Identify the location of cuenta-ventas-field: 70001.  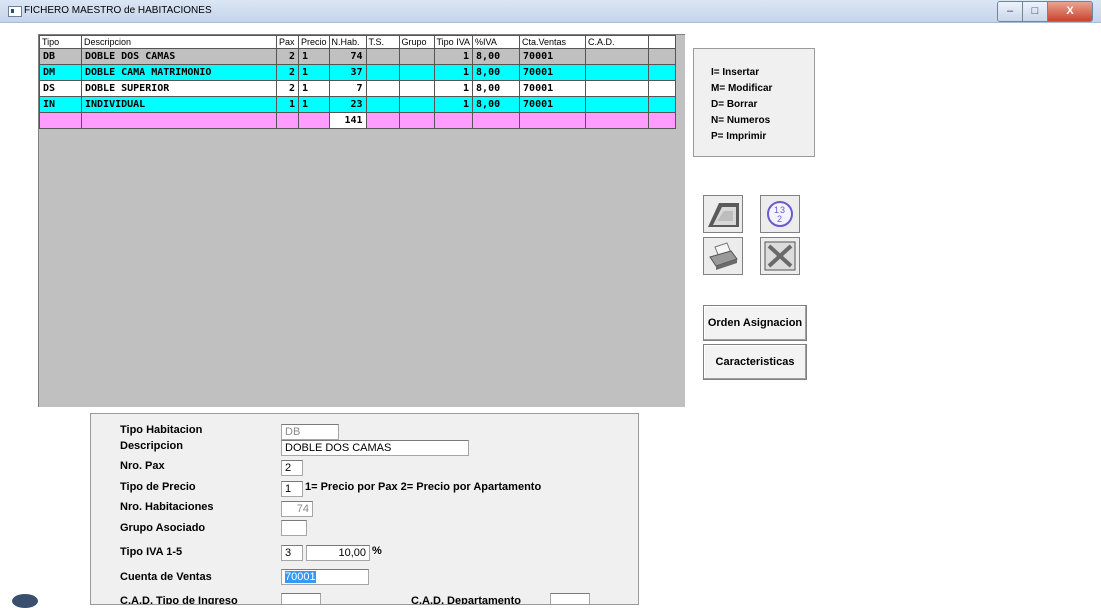
(325, 577).